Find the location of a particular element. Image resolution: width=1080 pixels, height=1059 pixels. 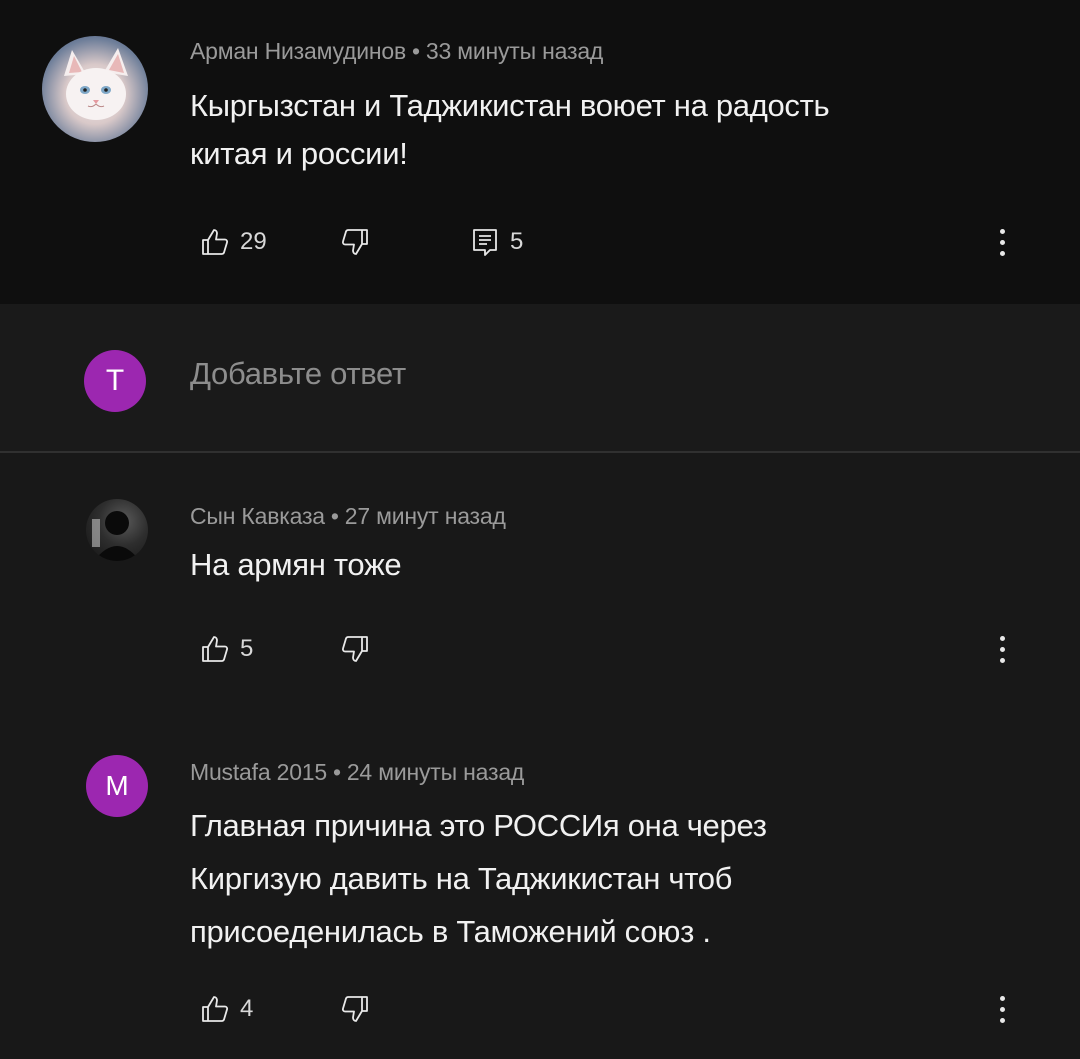

author-name: Сын Кавказа is located at coordinates (257, 516).